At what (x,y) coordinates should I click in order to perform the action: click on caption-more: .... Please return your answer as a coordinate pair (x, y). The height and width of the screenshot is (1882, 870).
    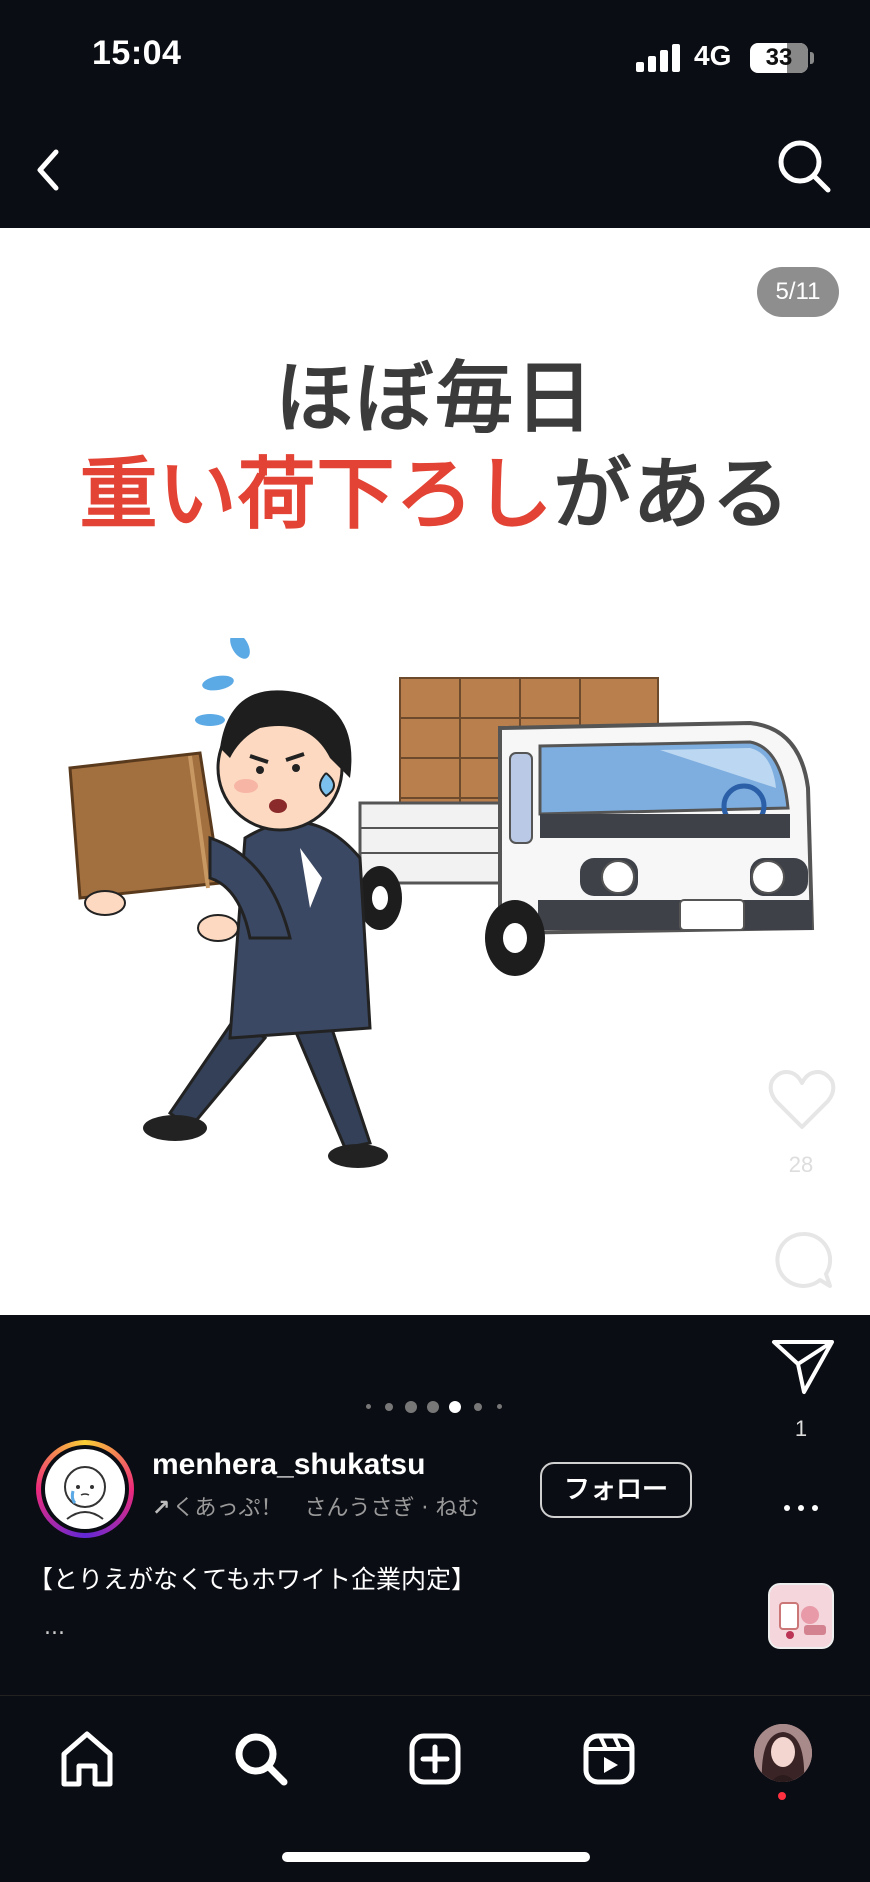
    Looking at the image, I should click on (54, 1627).